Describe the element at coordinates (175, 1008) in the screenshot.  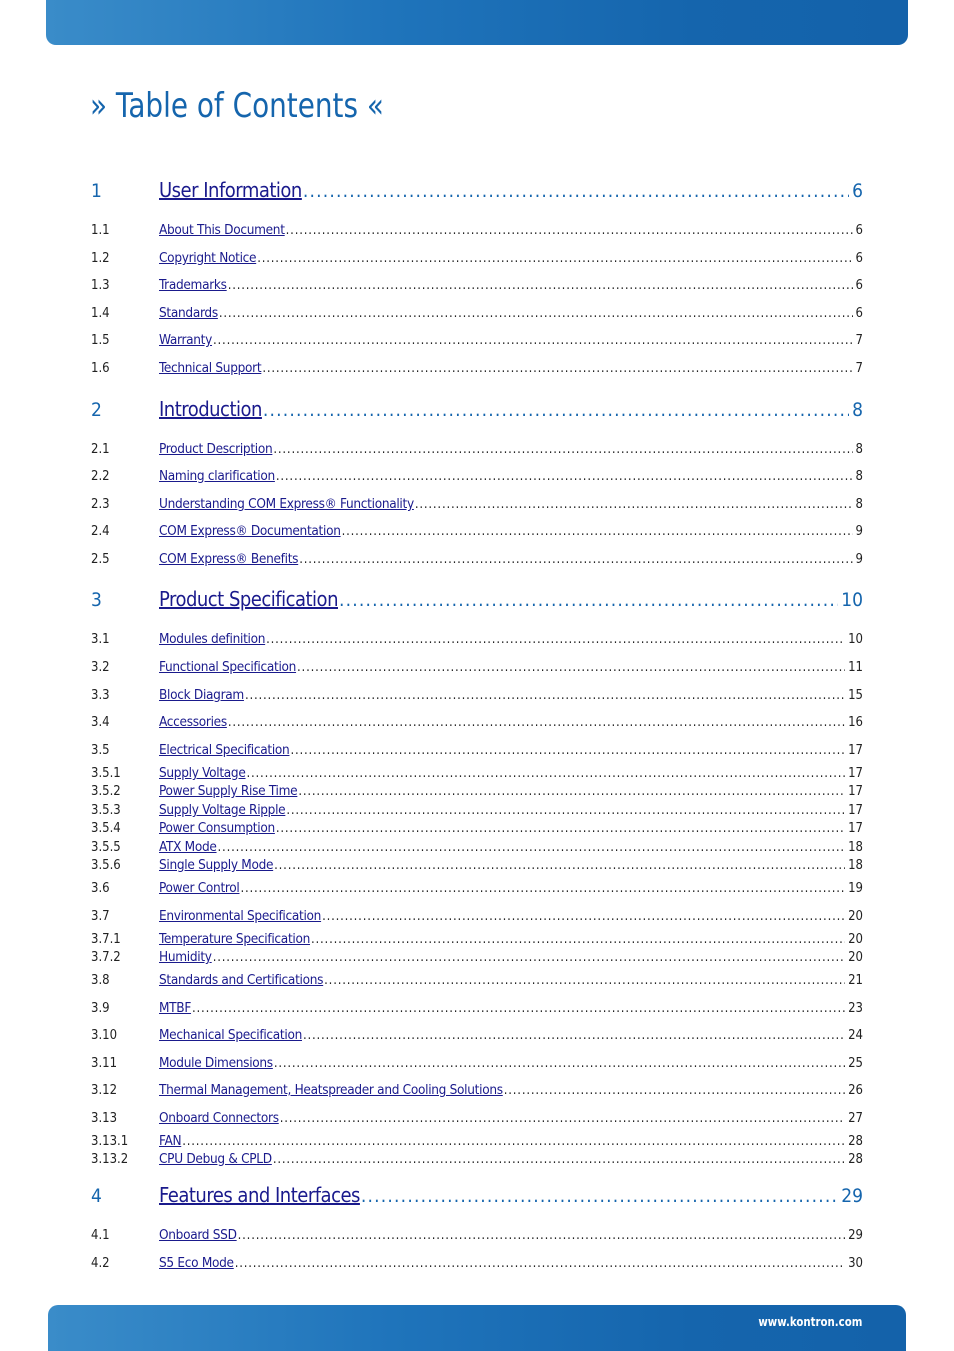
I see `toc-link: MTBF` at that location.